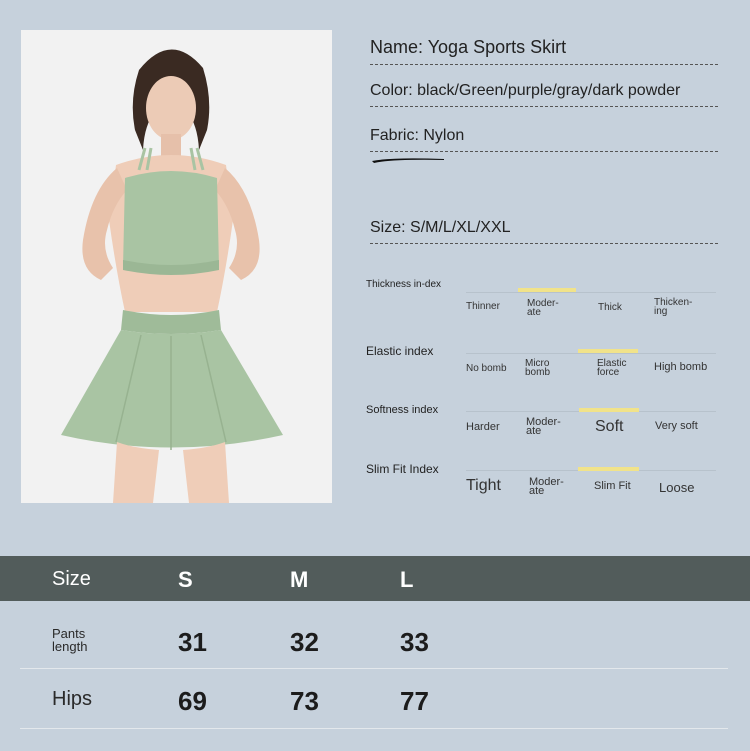 This screenshot has width=750, height=751. What do you see at coordinates (404, 284) in the screenshot?
I see `thickness-index-label: Thickness in-dex` at bounding box center [404, 284].